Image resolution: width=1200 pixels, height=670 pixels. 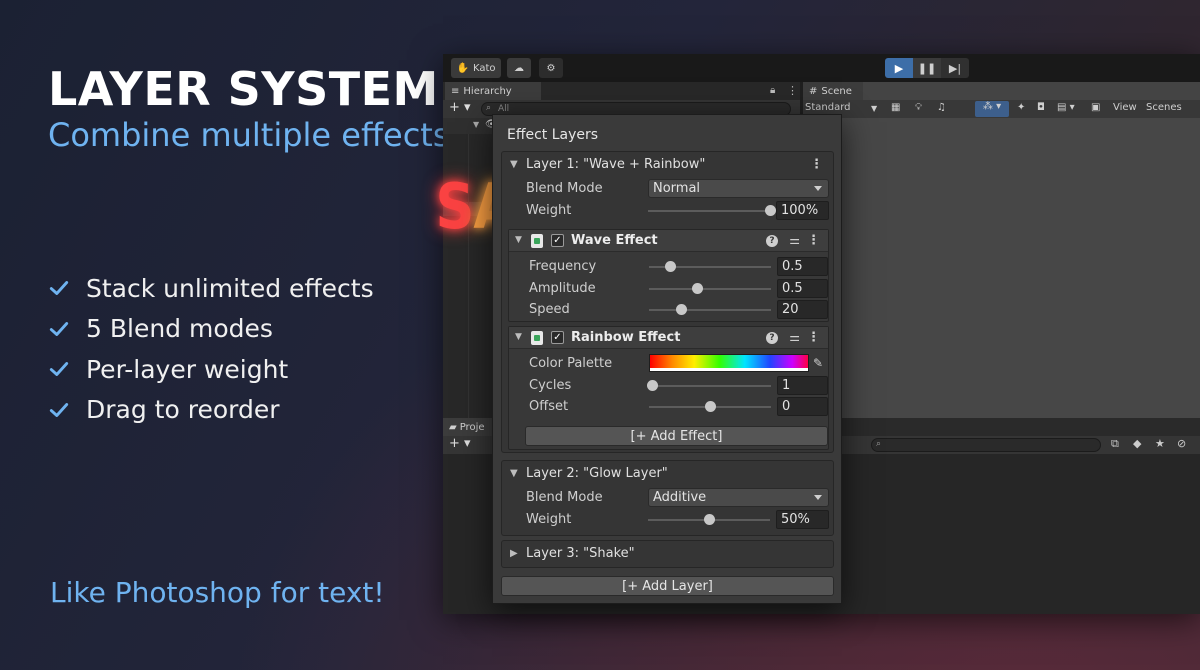 I want to click on effects-icon: ✦, so click(x=1021, y=107).